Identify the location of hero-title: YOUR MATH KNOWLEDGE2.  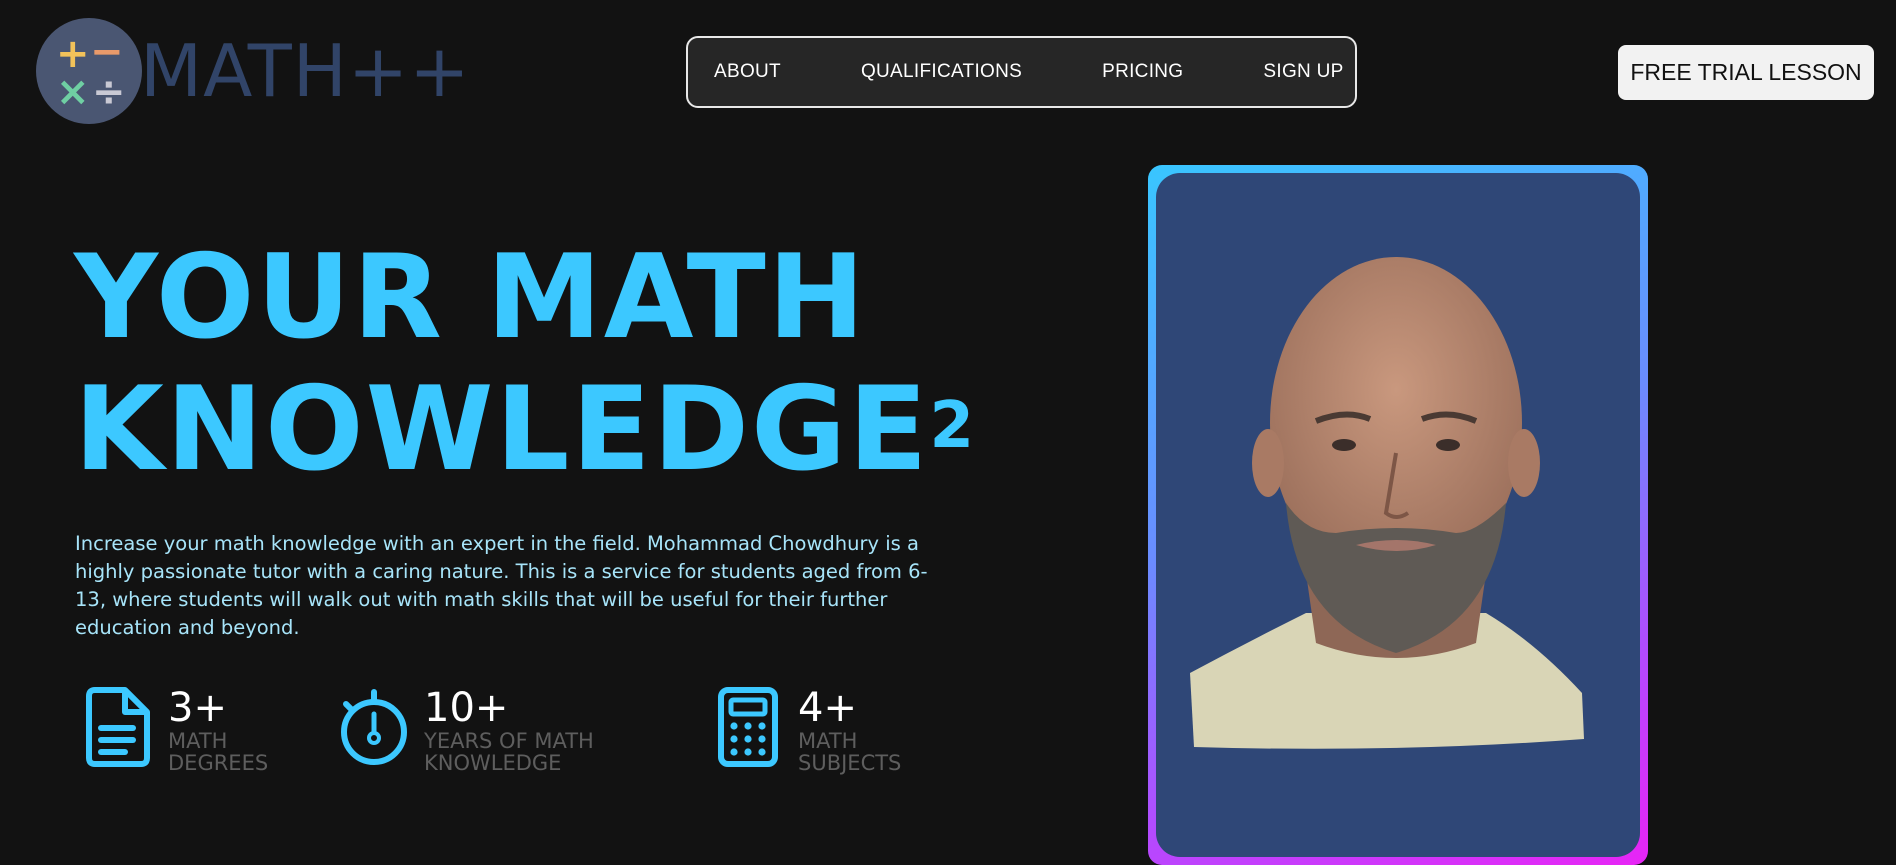
(525, 364).